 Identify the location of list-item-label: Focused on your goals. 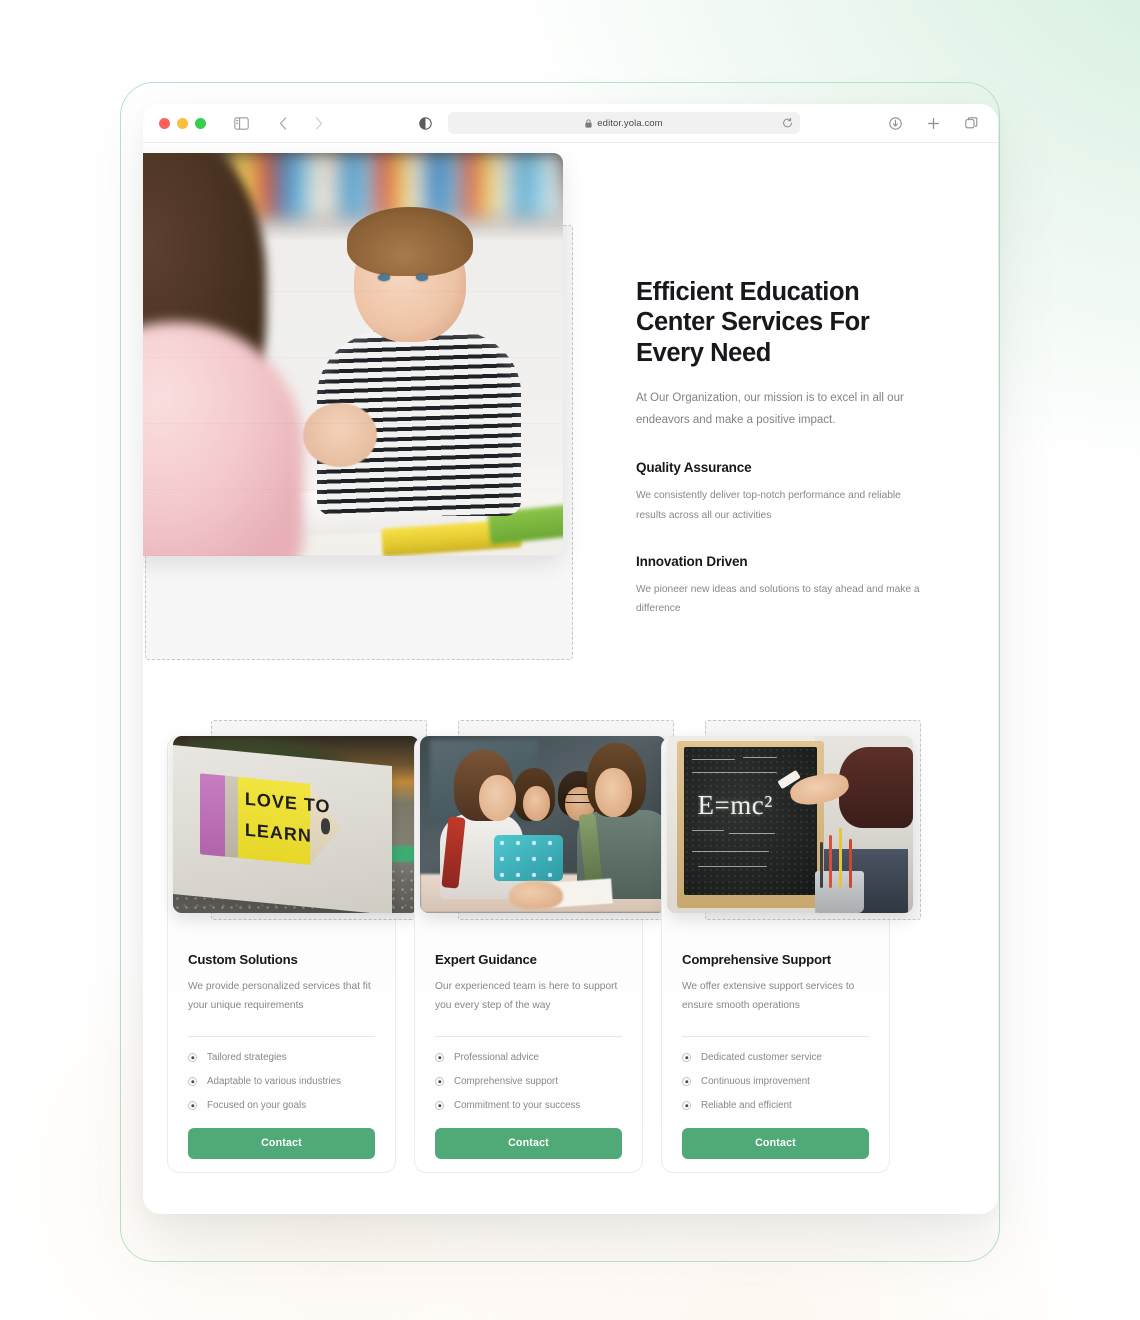
(257, 1106).